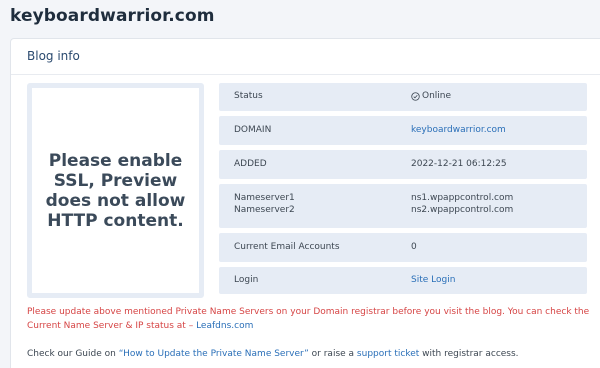 This screenshot has width=600, height=368. Describe the element at coordinates (250, 164) in the screenshot. I see `added-label: ADDED` at that location.